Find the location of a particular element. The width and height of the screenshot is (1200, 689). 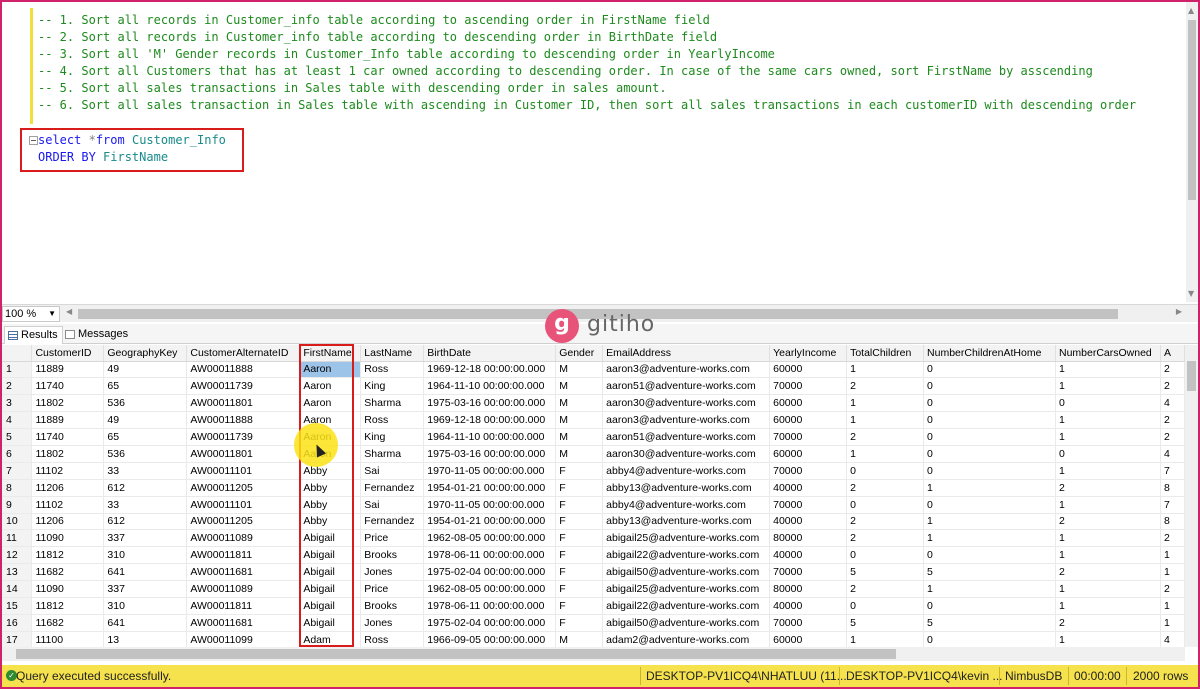

table-cell: abby13@adventure-works.com is located at coordinates (686, 522).